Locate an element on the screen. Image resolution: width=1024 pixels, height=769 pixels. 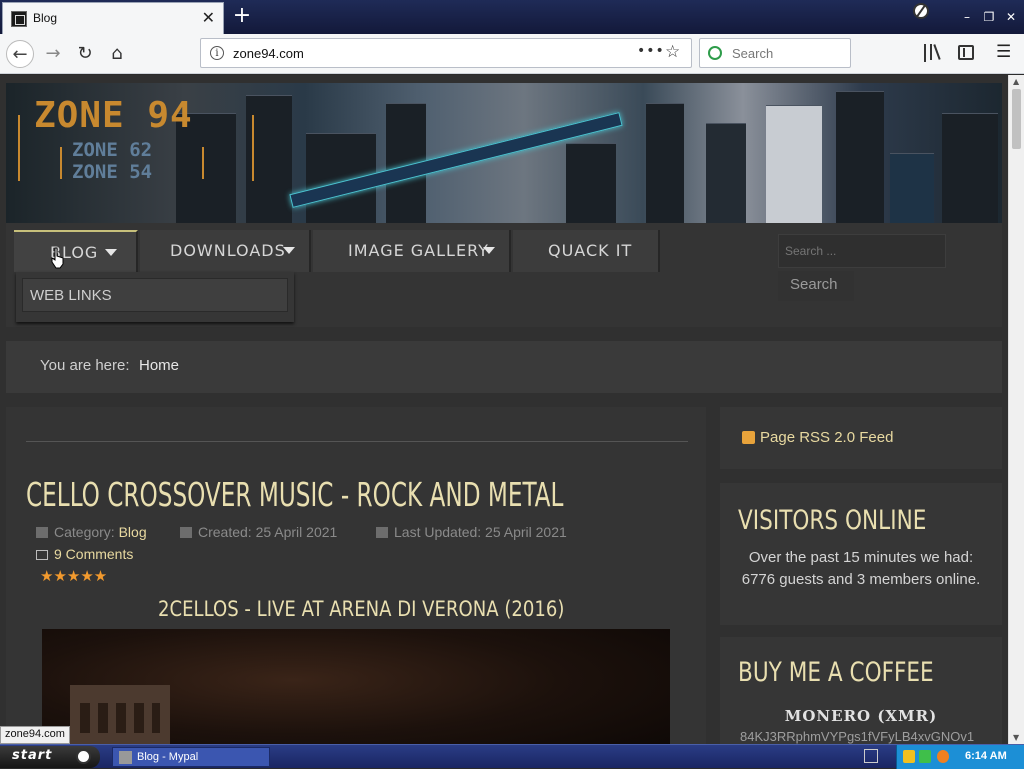
breadcrumb-label: You are here: is located at coordinates (85, 365).